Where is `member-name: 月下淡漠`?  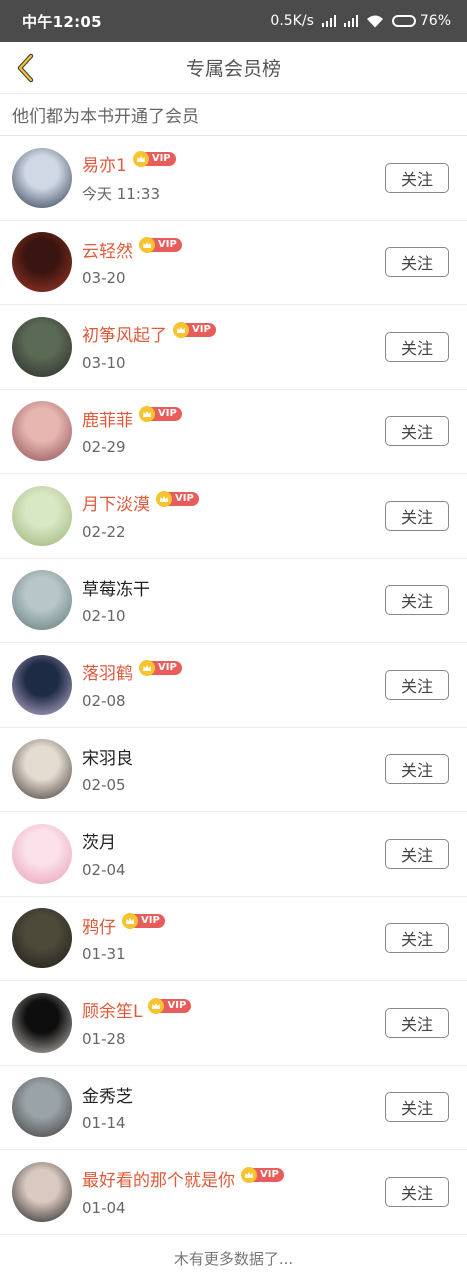
member-name: 月下淡漠 is located at coordinates (116, 502).